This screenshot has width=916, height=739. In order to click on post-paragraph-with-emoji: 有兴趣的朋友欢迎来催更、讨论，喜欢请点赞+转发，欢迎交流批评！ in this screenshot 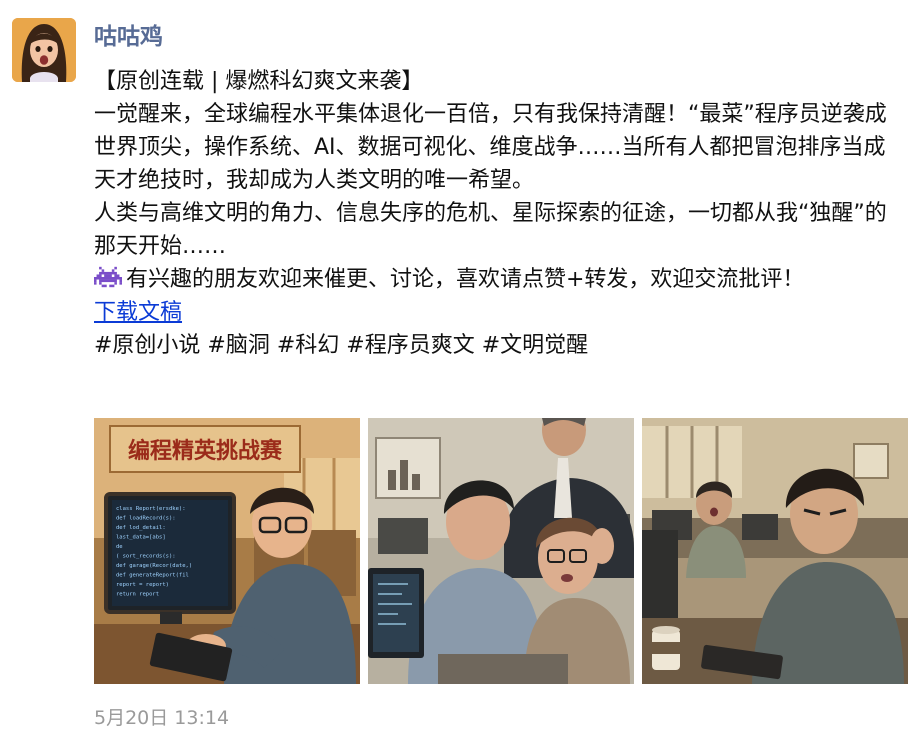, I will do `click(498, 279)`.